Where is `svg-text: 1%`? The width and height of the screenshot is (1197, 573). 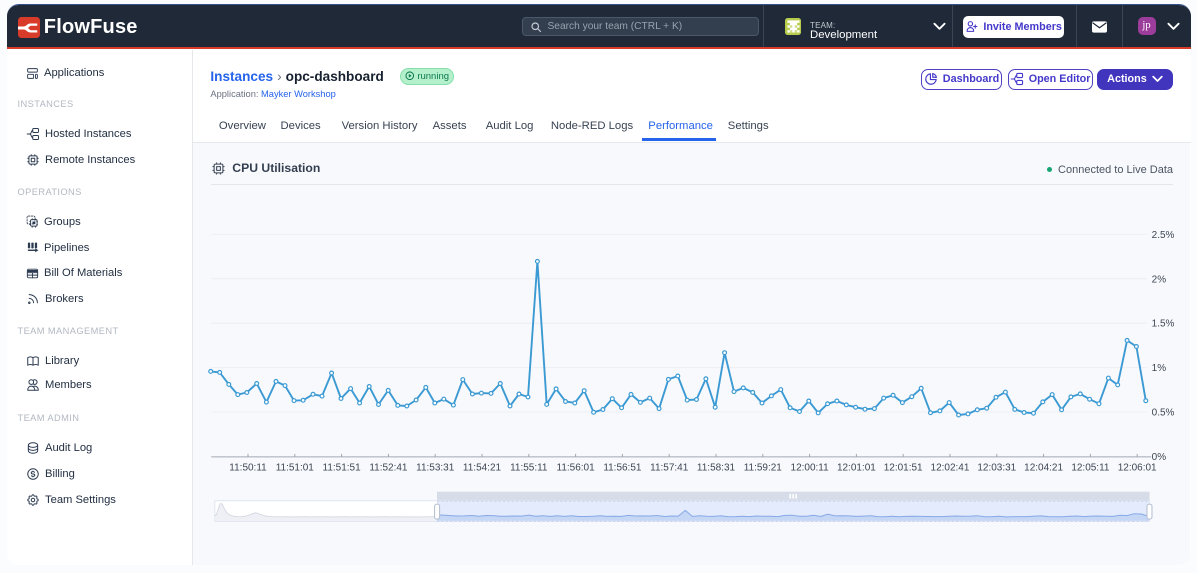
svg-text: 1% is located at coordinates (1158, 368).